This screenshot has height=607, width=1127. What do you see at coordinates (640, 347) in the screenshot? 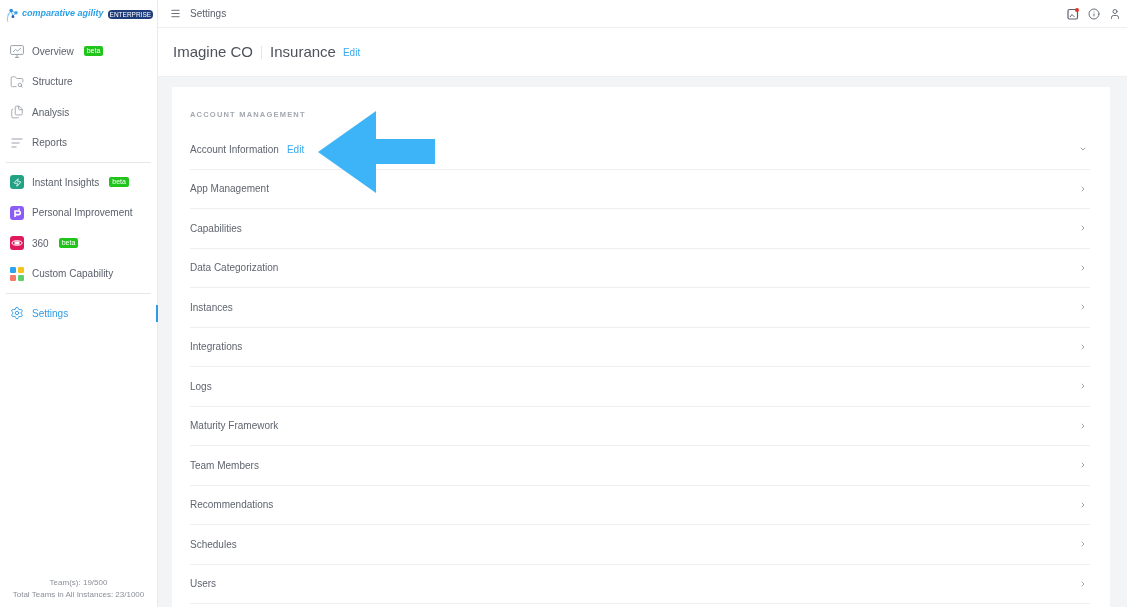
I see `settings-row: Integrations` at bounding box center [640, 347].